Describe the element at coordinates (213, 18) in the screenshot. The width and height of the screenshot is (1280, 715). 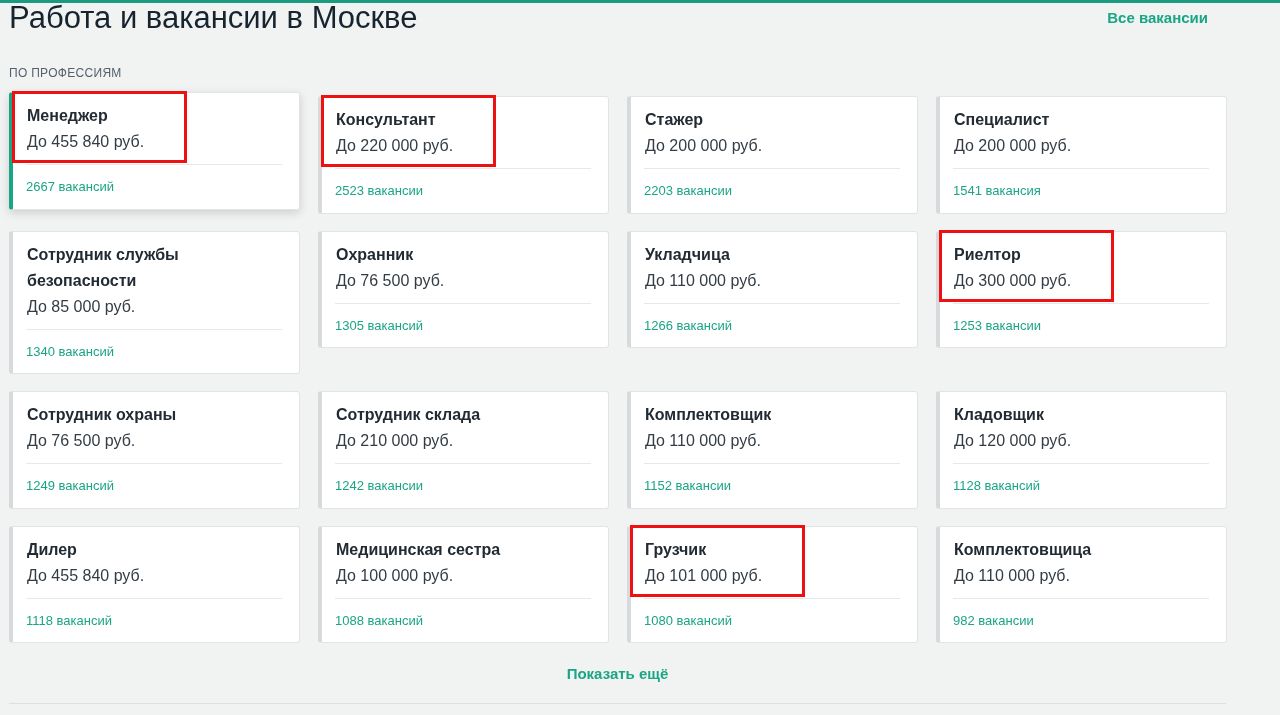
I see `page-title: Работа и вакансии в Москве` at that location.